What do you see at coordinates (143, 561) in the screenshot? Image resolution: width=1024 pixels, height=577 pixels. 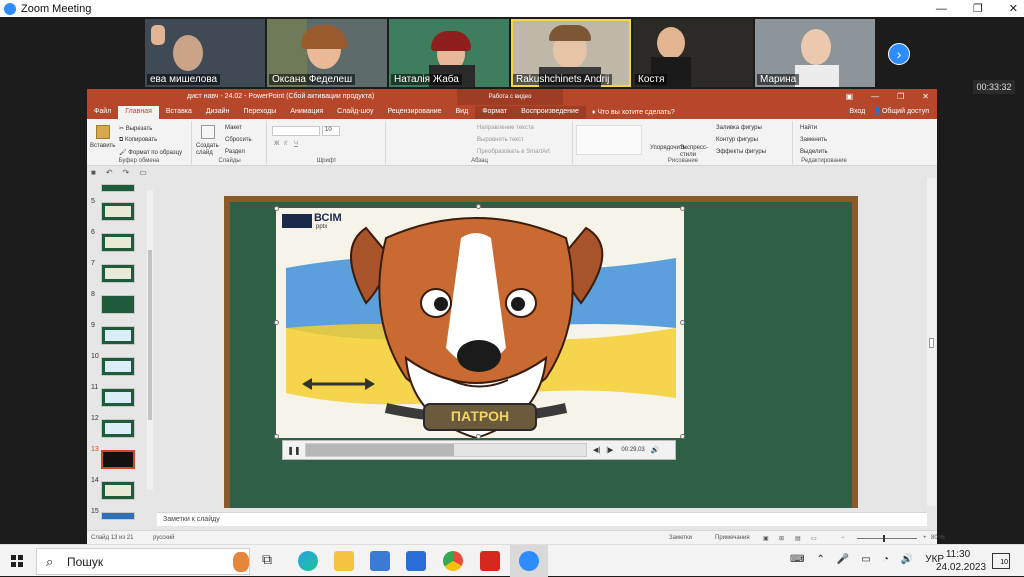 I see `taskbar-search-box: ⌕ Пошук` at bounding box center [143, 561].